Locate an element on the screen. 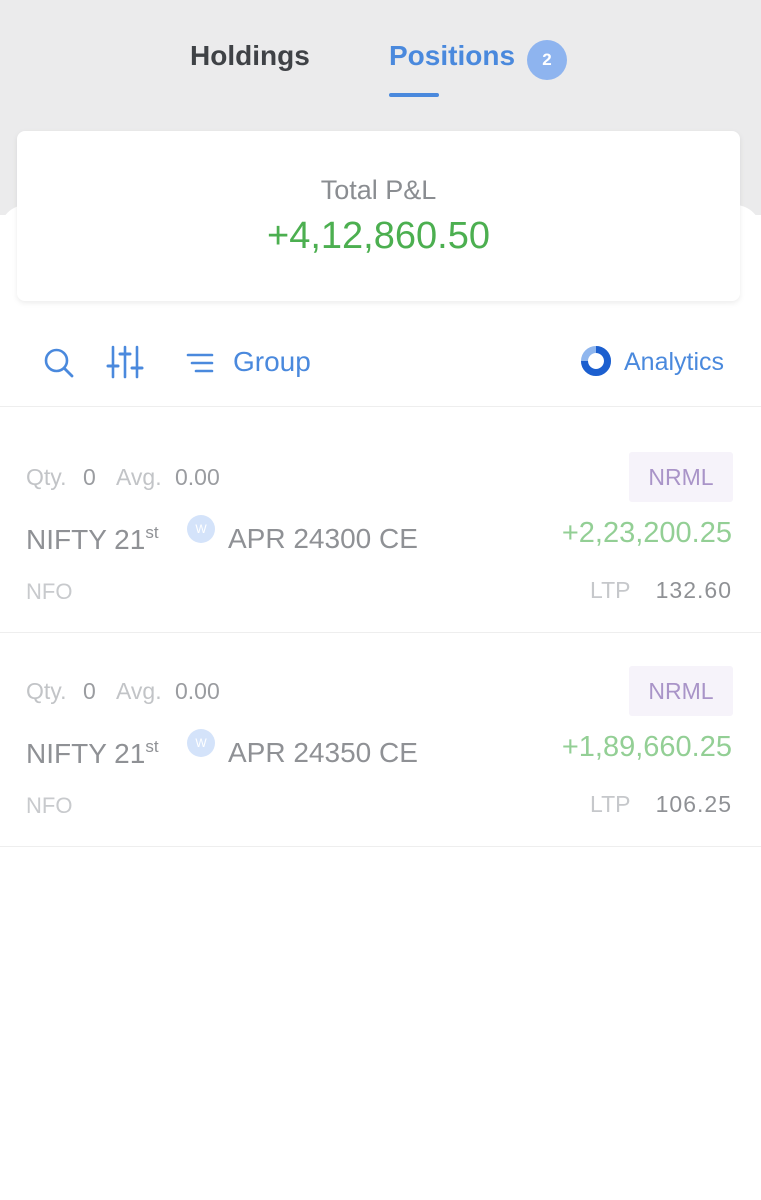  total-pnl-card: Total P&L +4,12,860.50 is located at coordinates (378, 216).